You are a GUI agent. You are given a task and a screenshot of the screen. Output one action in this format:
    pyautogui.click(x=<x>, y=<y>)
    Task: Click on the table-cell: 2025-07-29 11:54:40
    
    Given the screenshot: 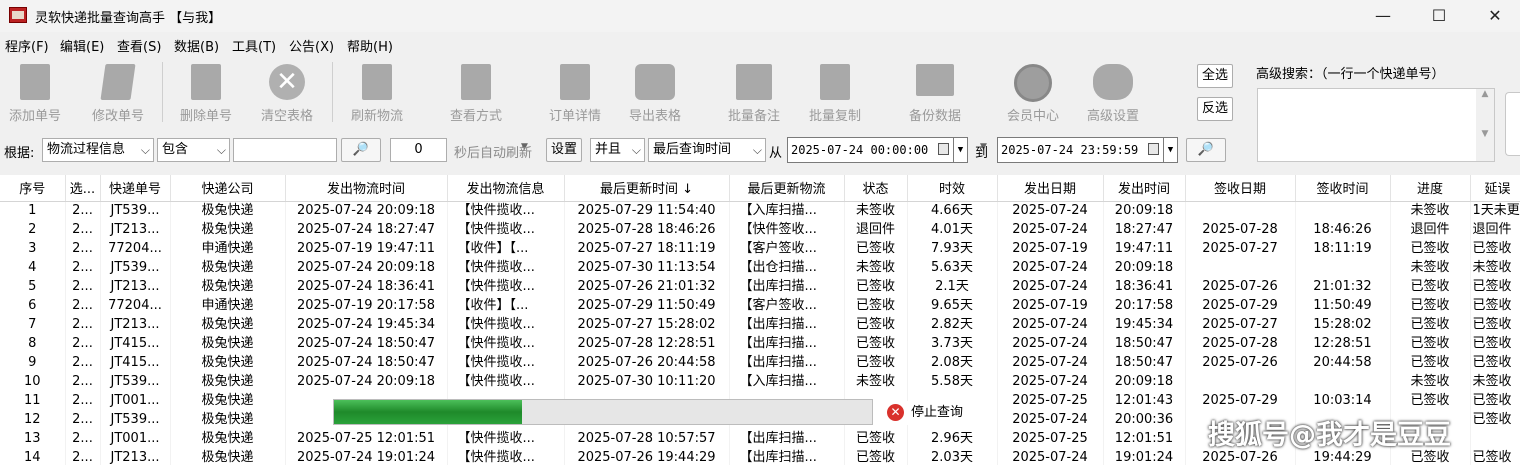 What is the action you would take?
    pyautogui.click(x=647, y=210)
    